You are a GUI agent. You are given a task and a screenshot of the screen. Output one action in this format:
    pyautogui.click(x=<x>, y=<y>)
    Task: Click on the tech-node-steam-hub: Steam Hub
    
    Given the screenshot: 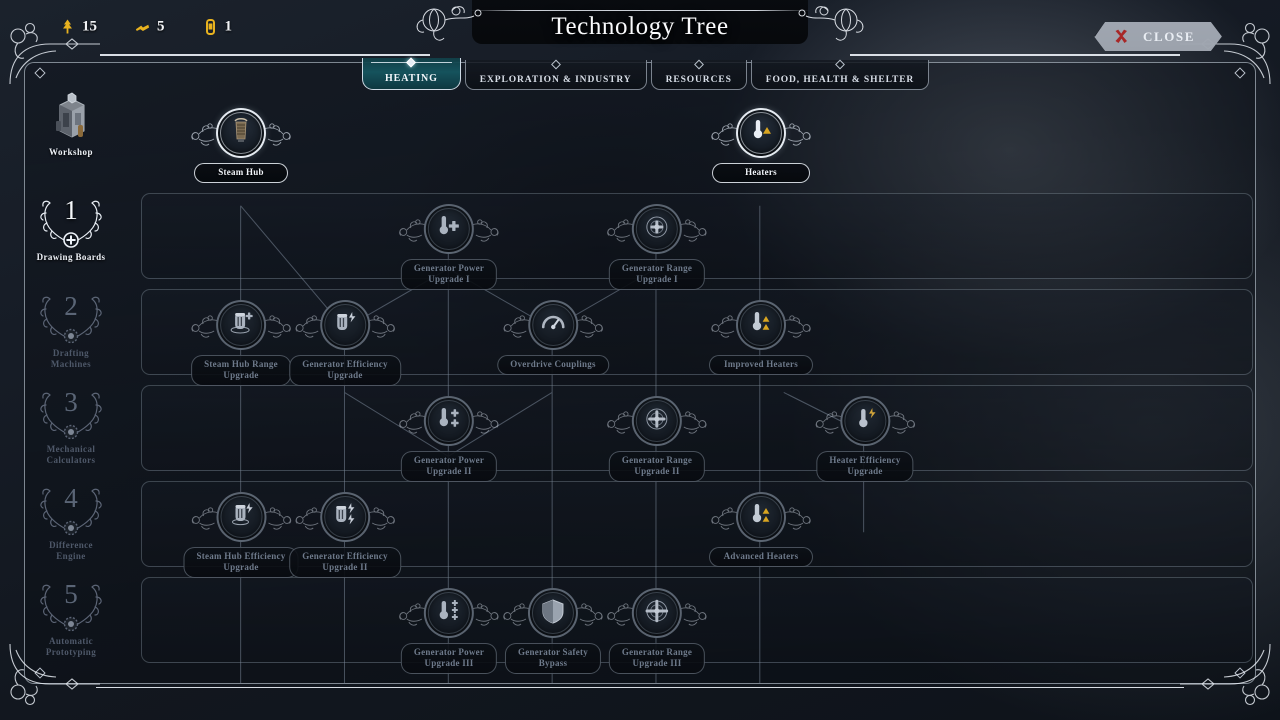 What is the action you would take?
    pyautogui.click(x=241, y=145)
    